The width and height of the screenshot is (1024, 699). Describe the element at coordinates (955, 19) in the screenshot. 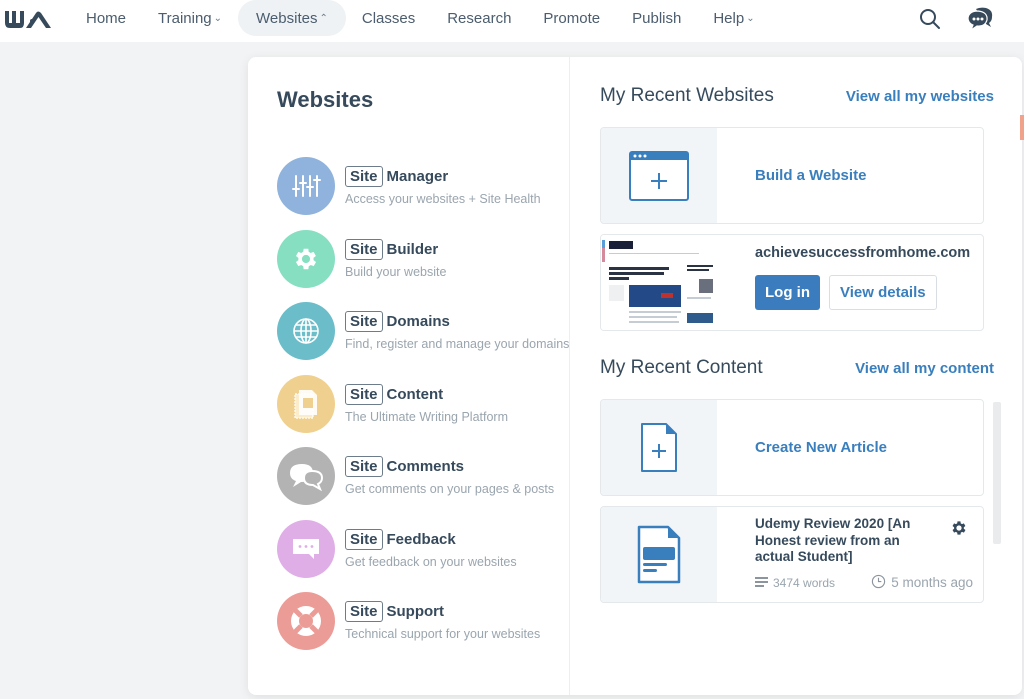

I see `nav-icons` at that location.